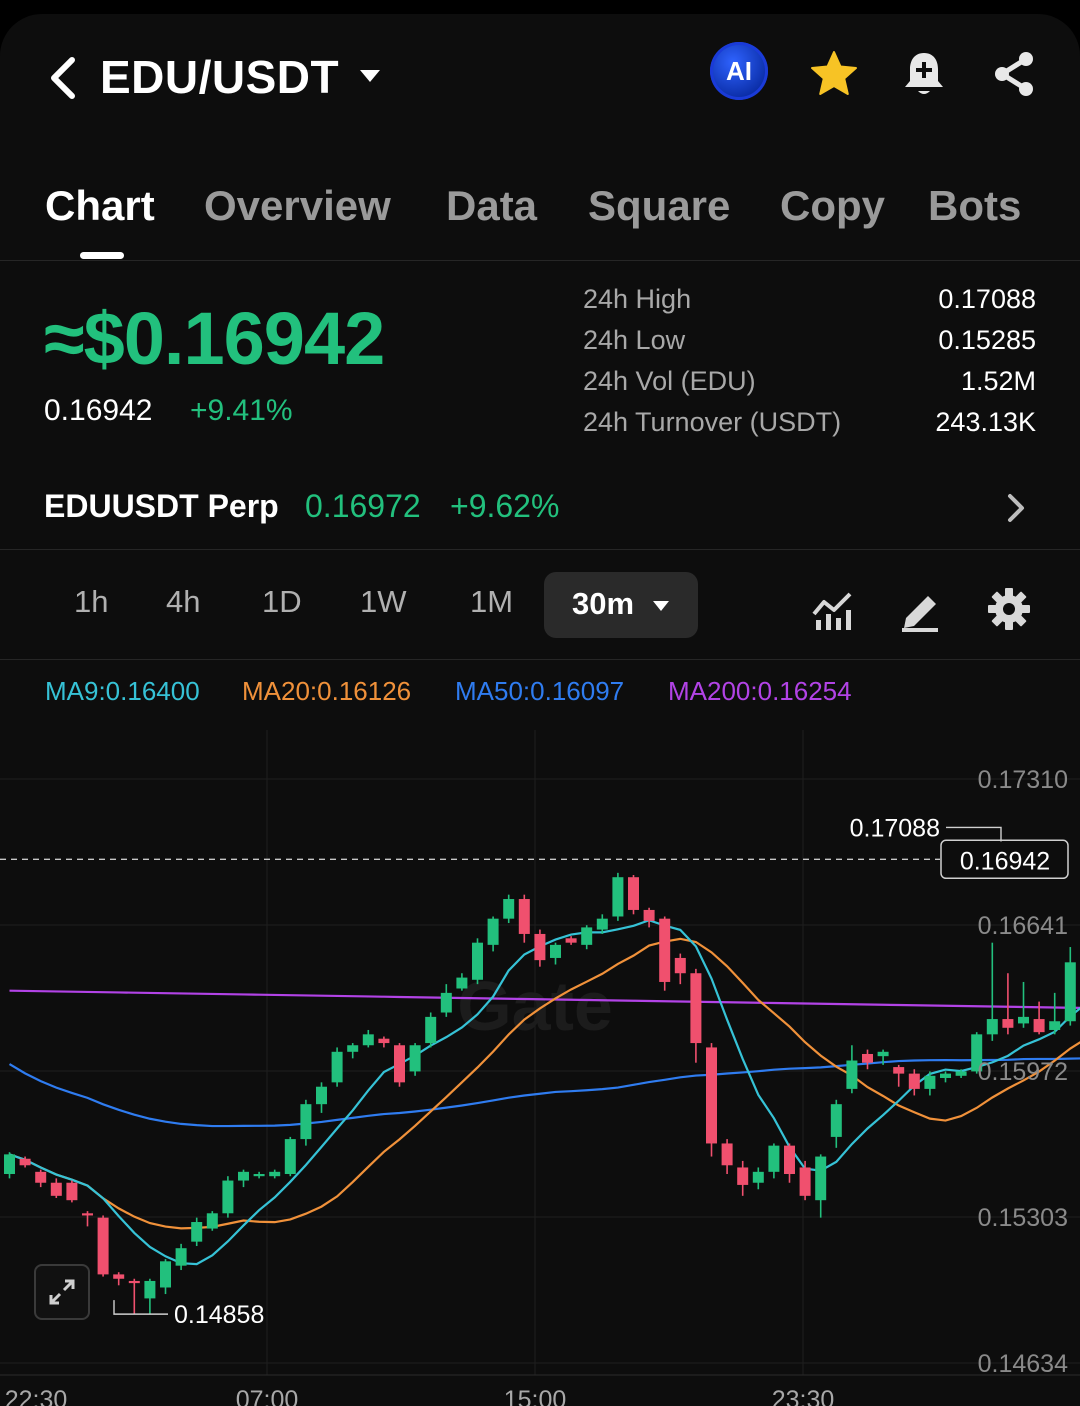  I want to click on perp-price: 0.16972, so click(363, 506).